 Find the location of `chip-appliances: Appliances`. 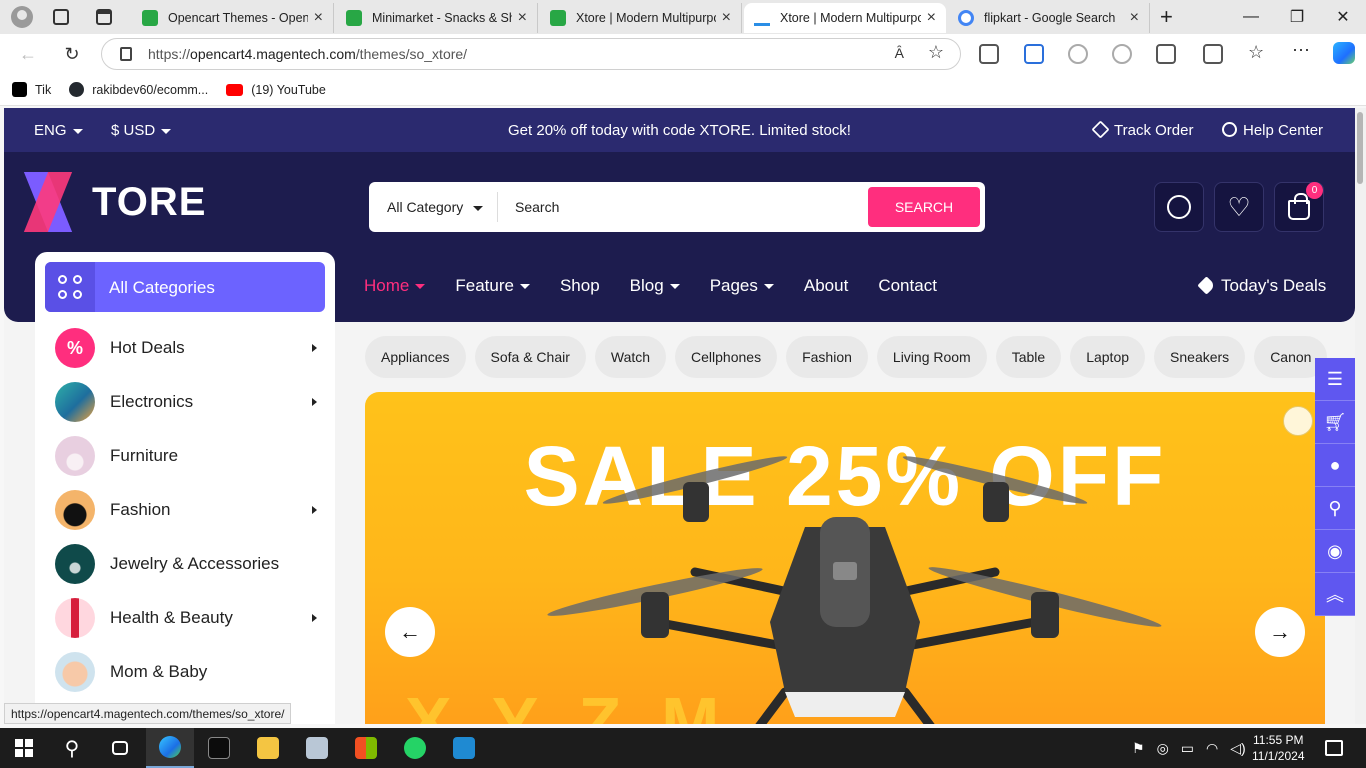

chip-appliances: Appliances is located at coordinates (415, 357).